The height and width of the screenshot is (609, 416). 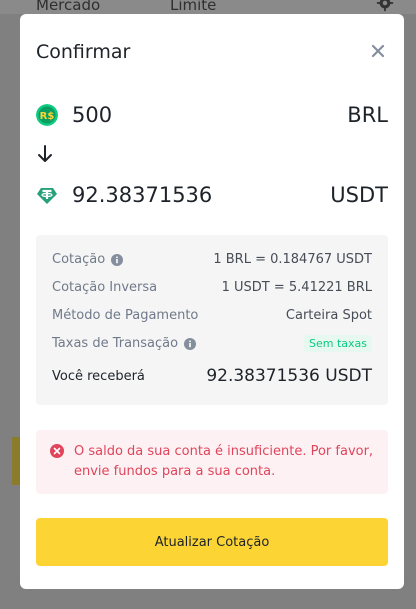 I want to click on rate-value: 1 BRL = 0.184767 USDT, so click(x=292, y=259).